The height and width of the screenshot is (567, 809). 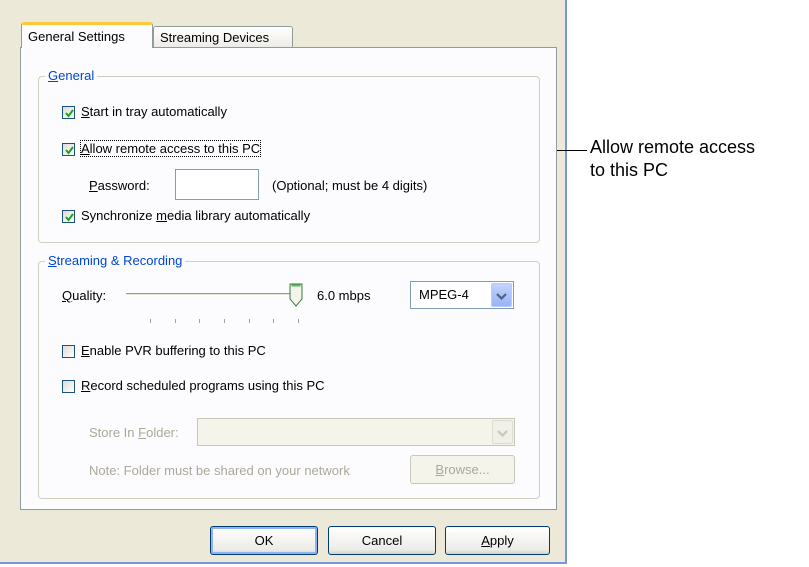 I want to click on format-dropdown-value: MPEG-4, so click(x=444, y=294).